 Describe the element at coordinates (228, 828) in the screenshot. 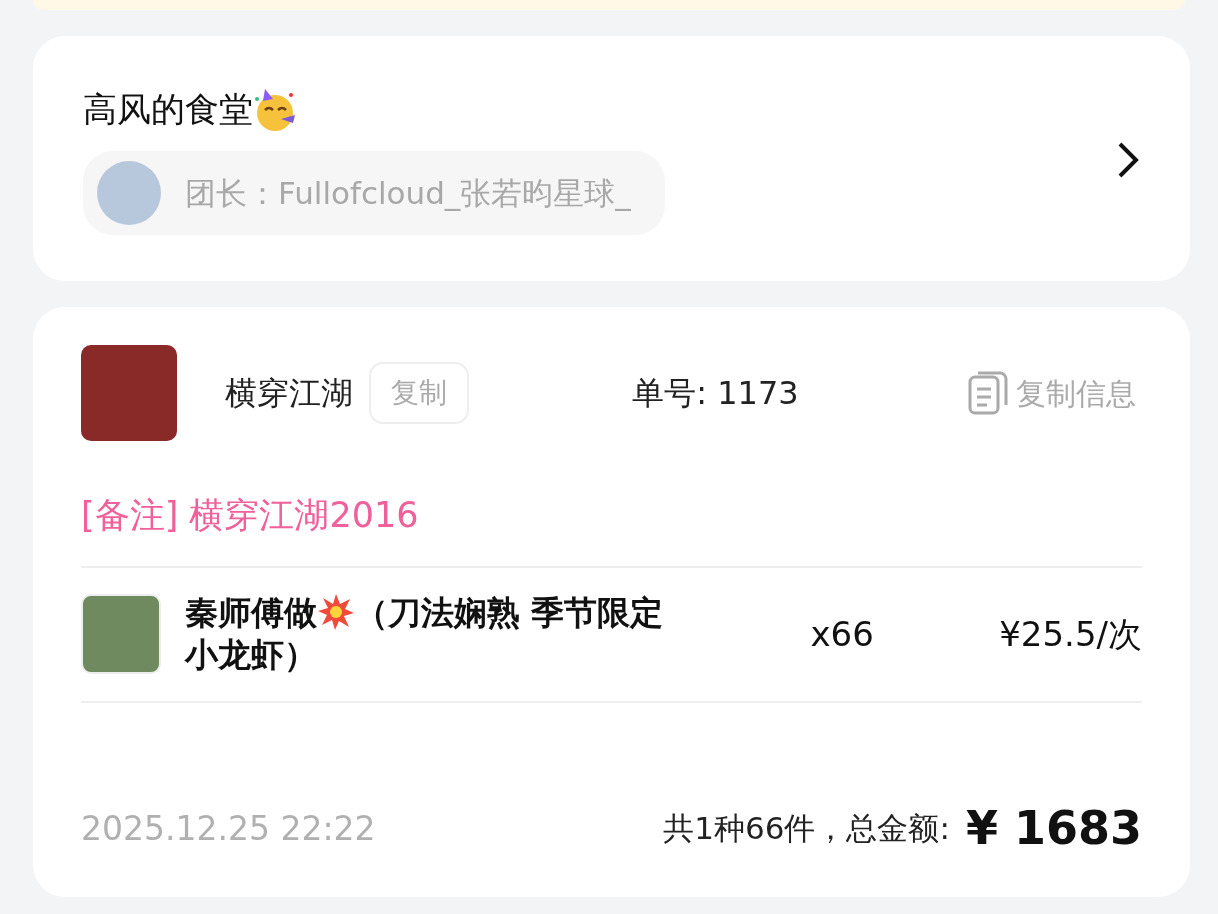

I see `order-time: 2025.12.25 22:22` at that location.